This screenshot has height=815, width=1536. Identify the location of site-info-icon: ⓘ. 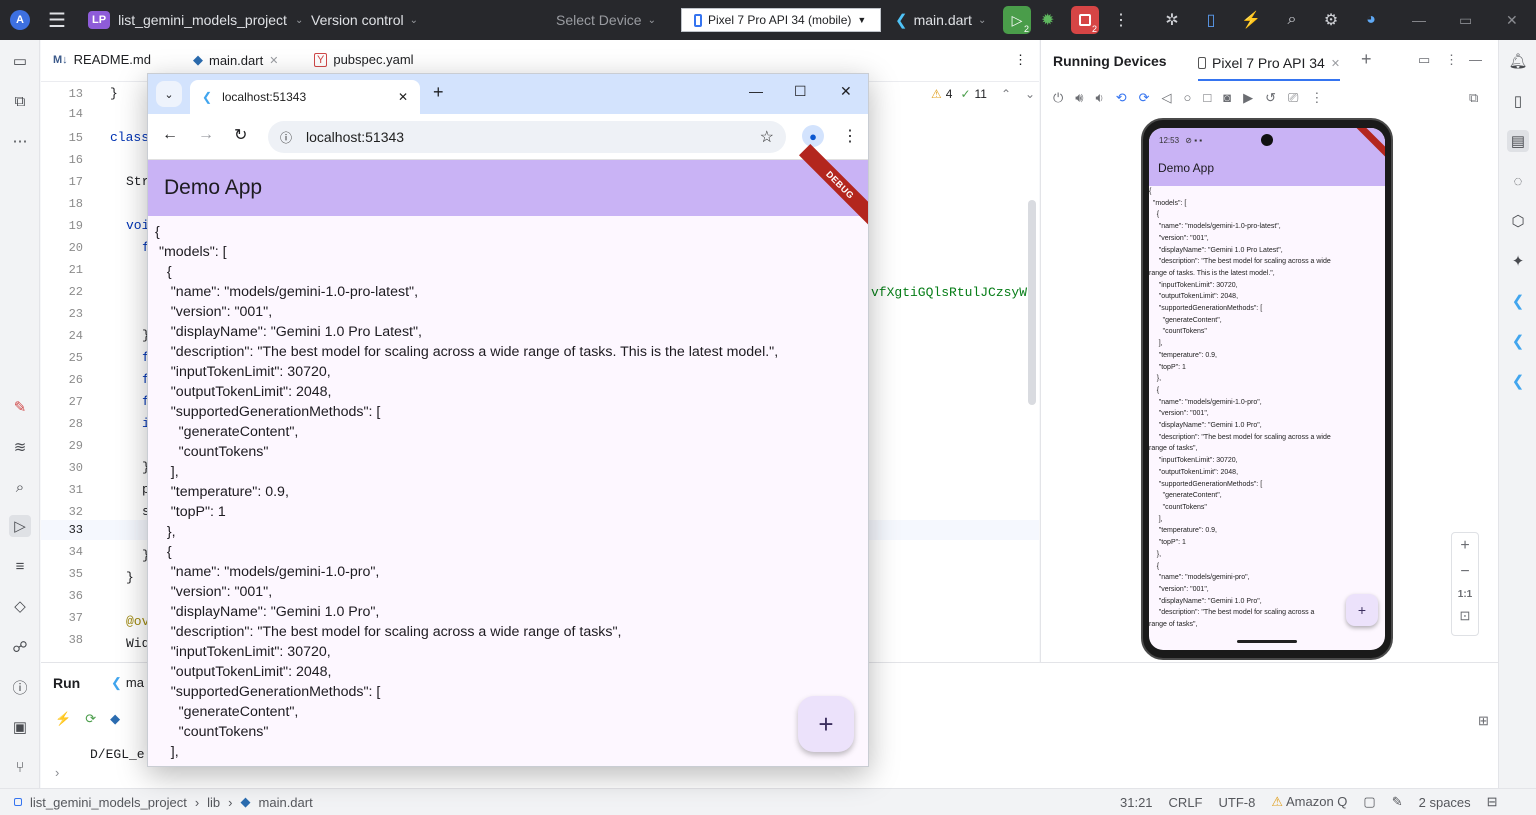
(286, 137).